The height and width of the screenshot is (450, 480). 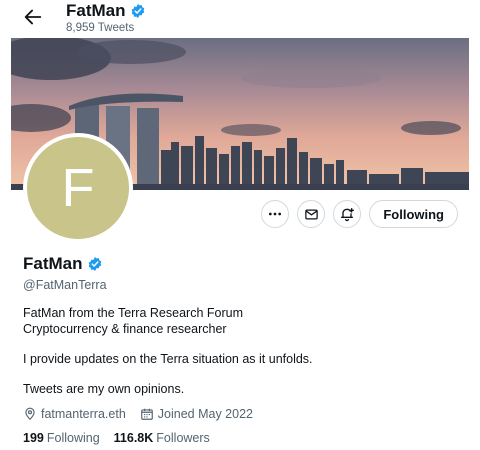 I want to click on followers-stat: 116.8K Followers, so click(x=162, y=438).